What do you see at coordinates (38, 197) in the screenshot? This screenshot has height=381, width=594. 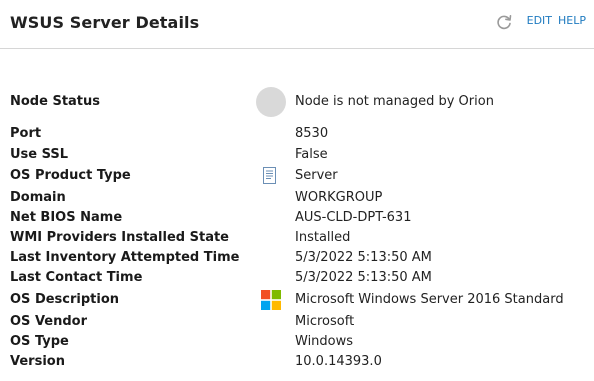 I see `detail-label: Domain` at bounding box center [38, 197].